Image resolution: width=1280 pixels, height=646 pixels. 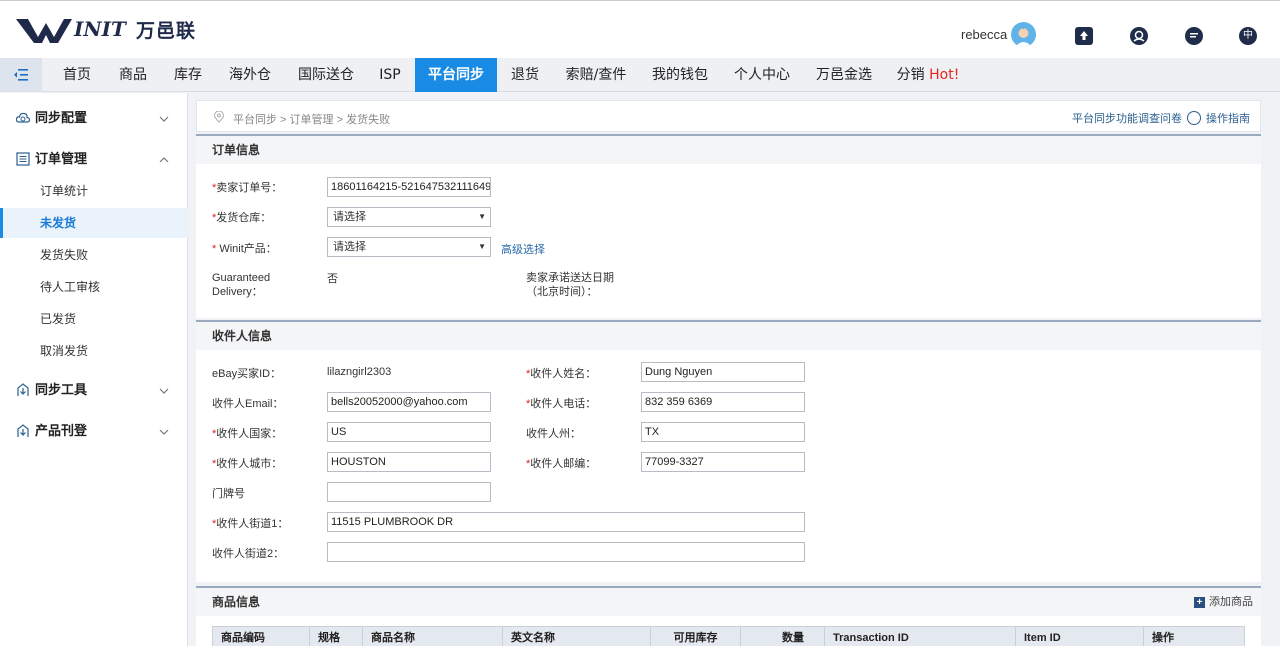 What do you see at coordinates (1194, 636) in the screenshot?
I see `column-header: 操作` at bounding box center [1194, 636].